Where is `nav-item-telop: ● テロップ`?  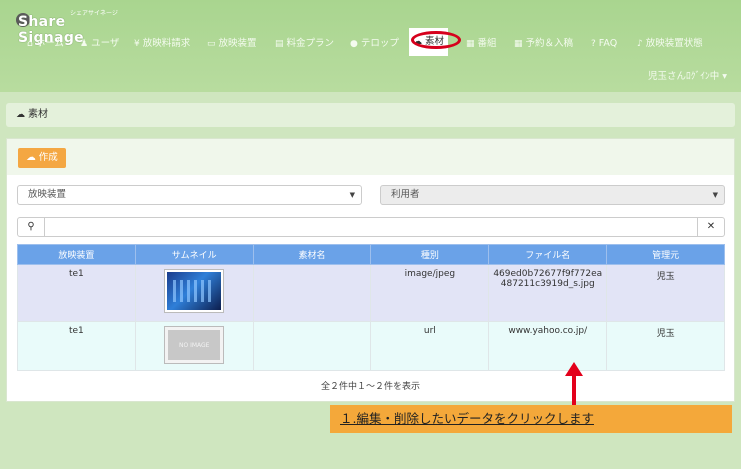
nav-item-telop: ● テロップ is located at coordinates (374, 44).